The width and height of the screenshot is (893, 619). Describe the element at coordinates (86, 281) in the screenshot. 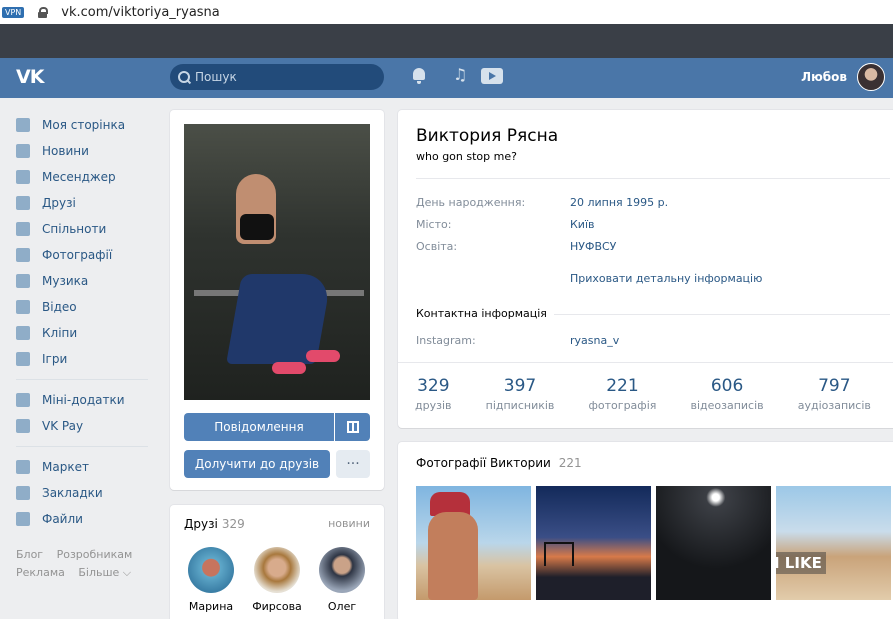

I see `nav-item: Музика` at that location.